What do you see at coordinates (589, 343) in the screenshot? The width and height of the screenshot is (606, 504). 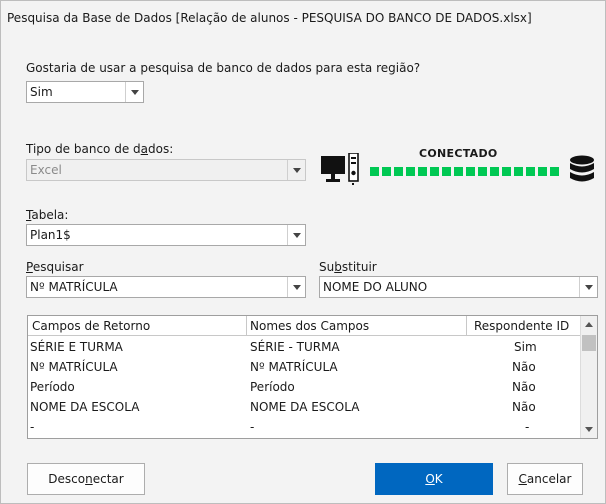 I see `scroll-thumb` at bounding box center [589, 343].